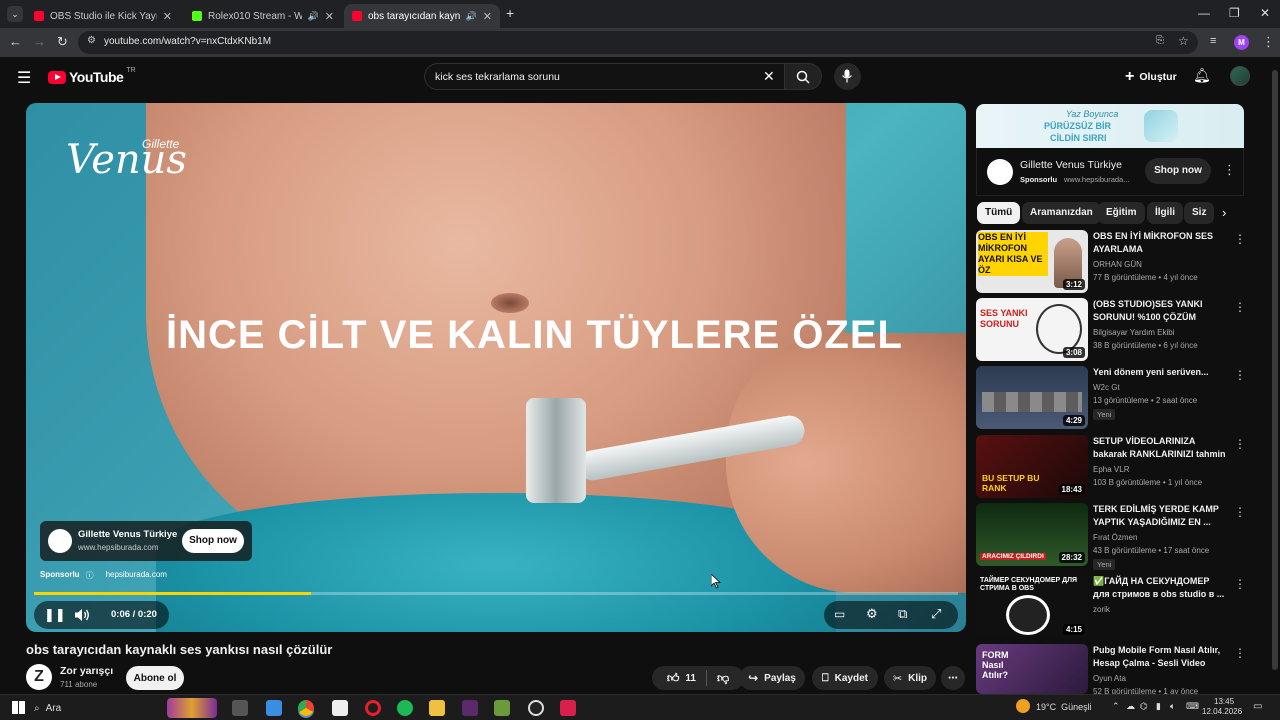 This screenshot has width=1280, height=720. What do you see at coordinates (1257, 706) in the screenshot?
I see `notification-center-icon: ▭` at bounding box center [1257, 706].